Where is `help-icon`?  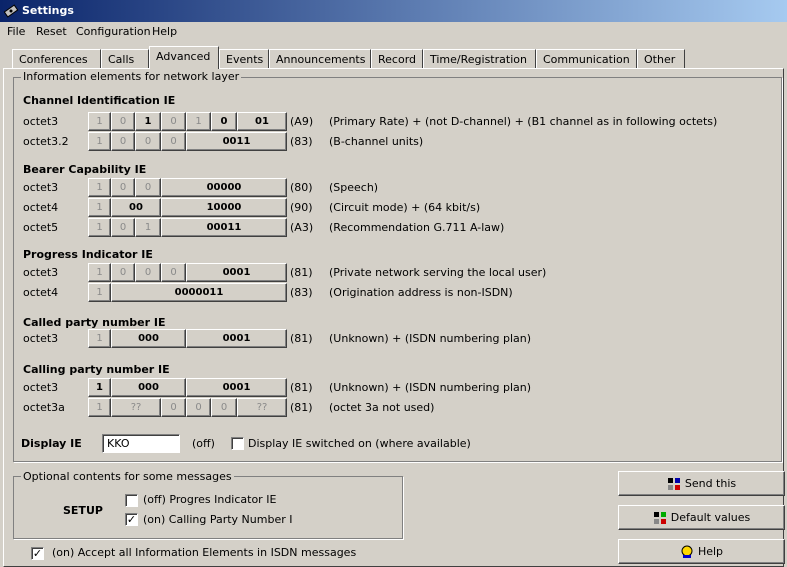
help-icon is located at coordinates (687, 551).